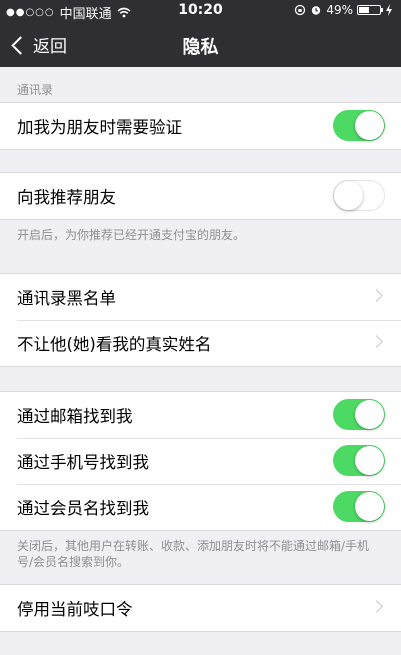 The width and height of the screenshot is (401, 655). I want to click on recommend-row: 向我推荐朋友, so click(200, 196).